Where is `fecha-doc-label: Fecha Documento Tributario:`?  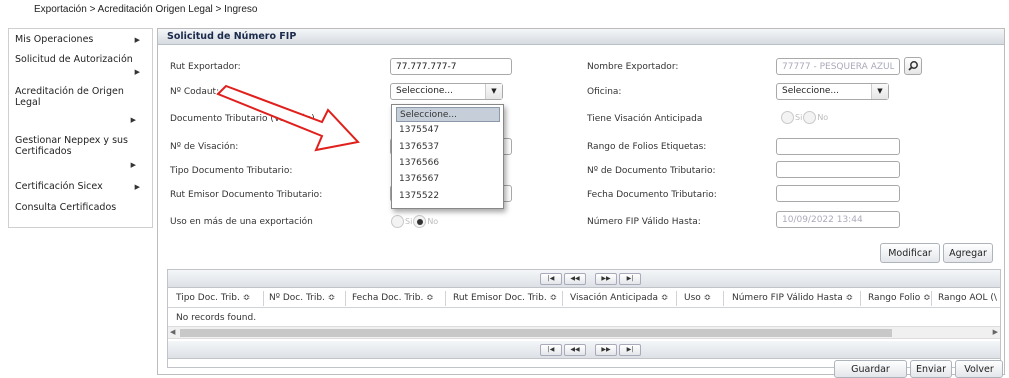 fecha-doc-label: Fecha Documento Tributario: is located at coordinates (652, 195).